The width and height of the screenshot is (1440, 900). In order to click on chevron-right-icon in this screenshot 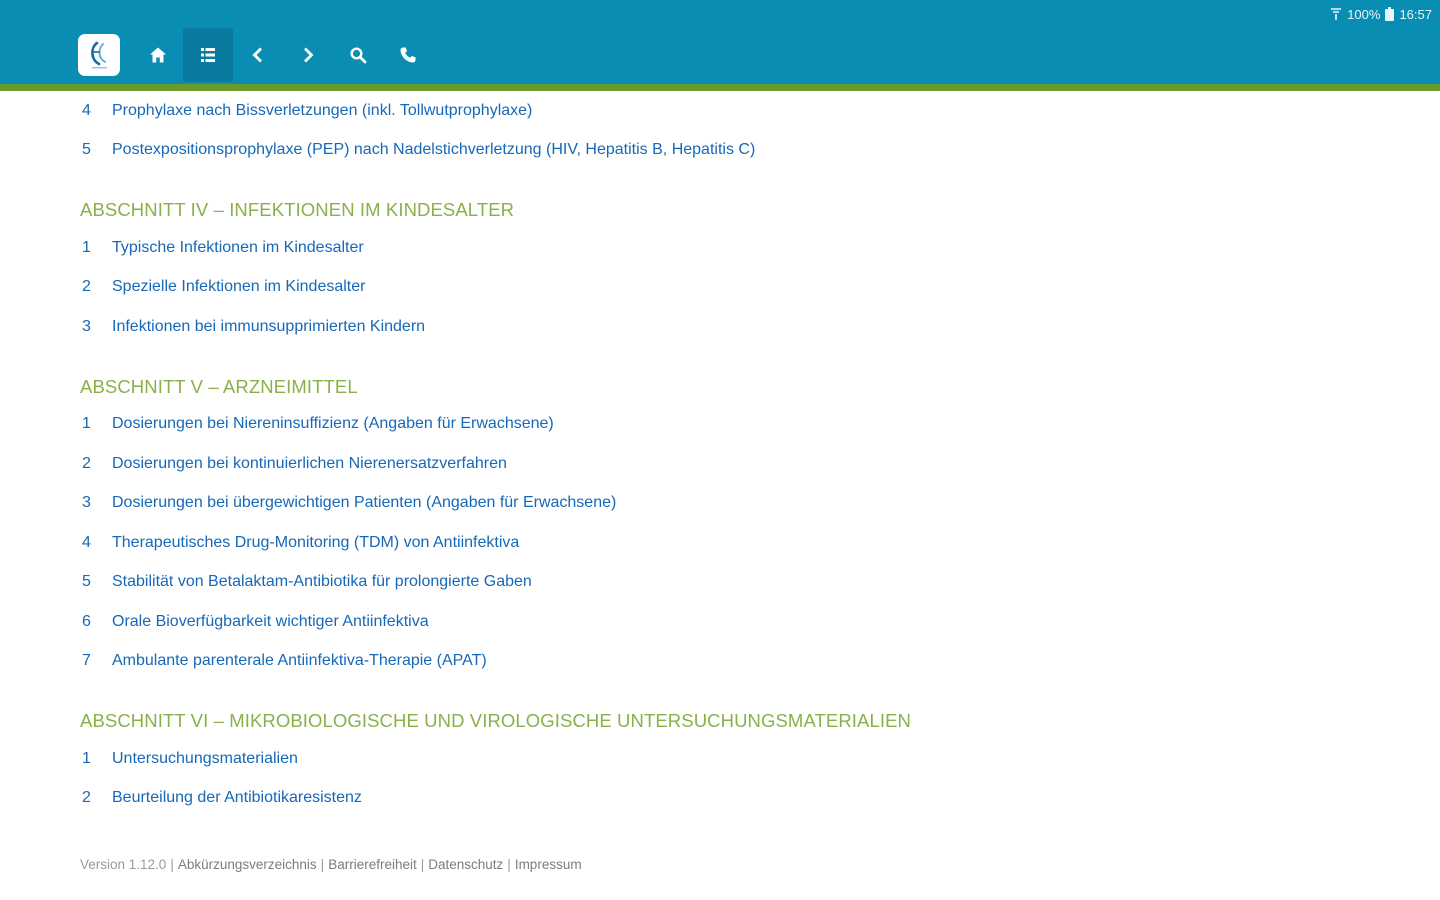, I will do `click(309, 55)`.